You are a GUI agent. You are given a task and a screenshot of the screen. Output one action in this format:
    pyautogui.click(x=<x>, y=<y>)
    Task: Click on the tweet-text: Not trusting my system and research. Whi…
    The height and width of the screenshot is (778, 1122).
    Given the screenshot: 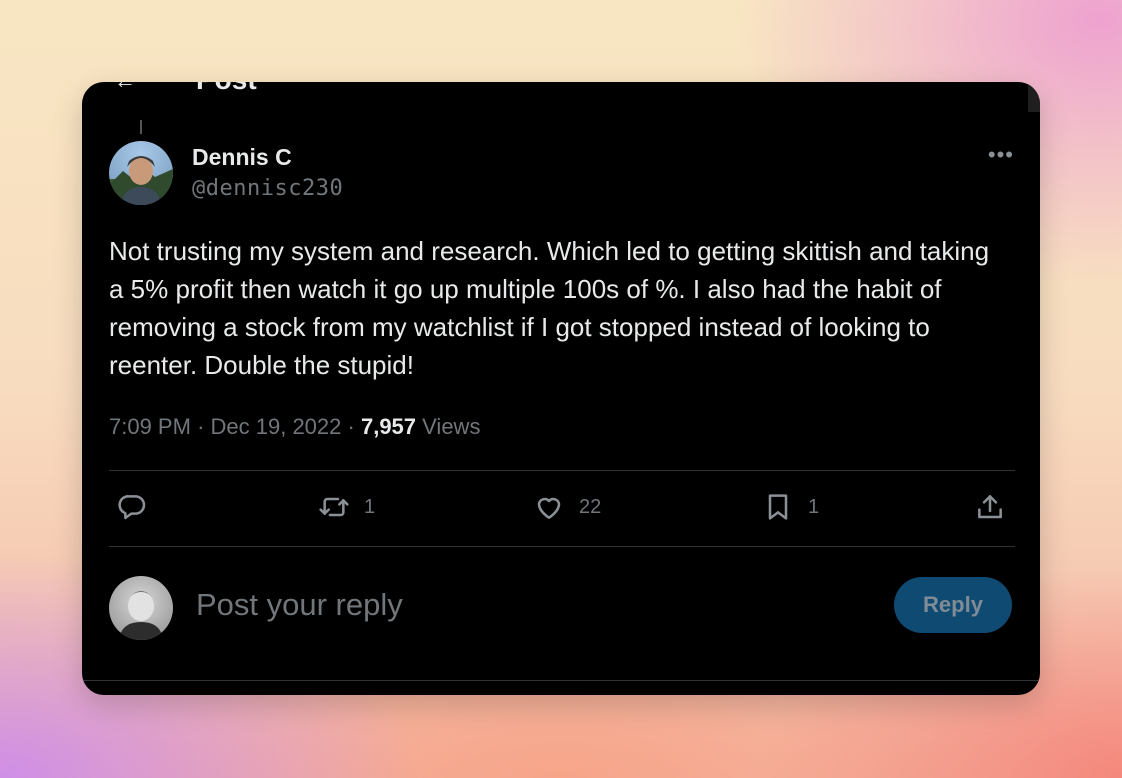 What is the action you would take?
    pyautogui.click(x=549, y=308)
    